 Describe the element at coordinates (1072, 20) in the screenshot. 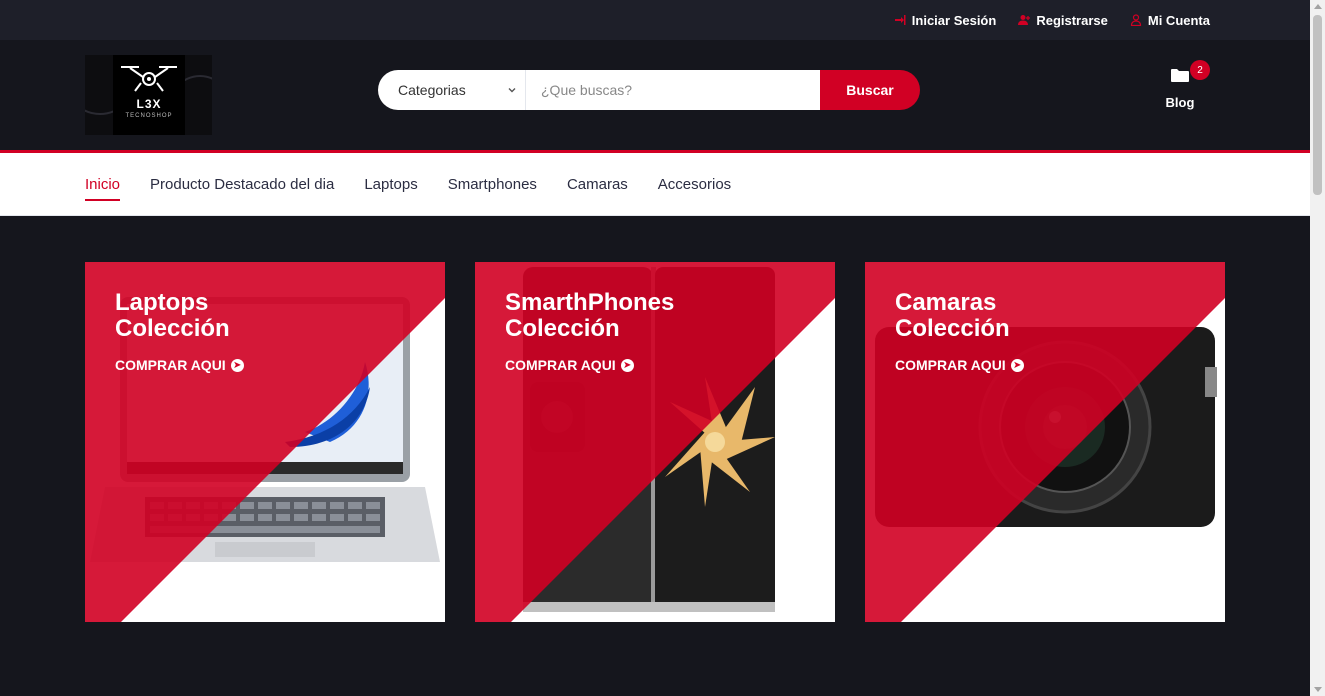

I see `register-link-label: Registrarse` at that location.